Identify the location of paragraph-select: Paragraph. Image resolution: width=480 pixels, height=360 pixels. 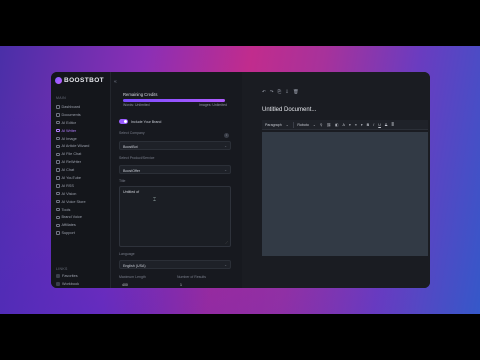
(273, 125).